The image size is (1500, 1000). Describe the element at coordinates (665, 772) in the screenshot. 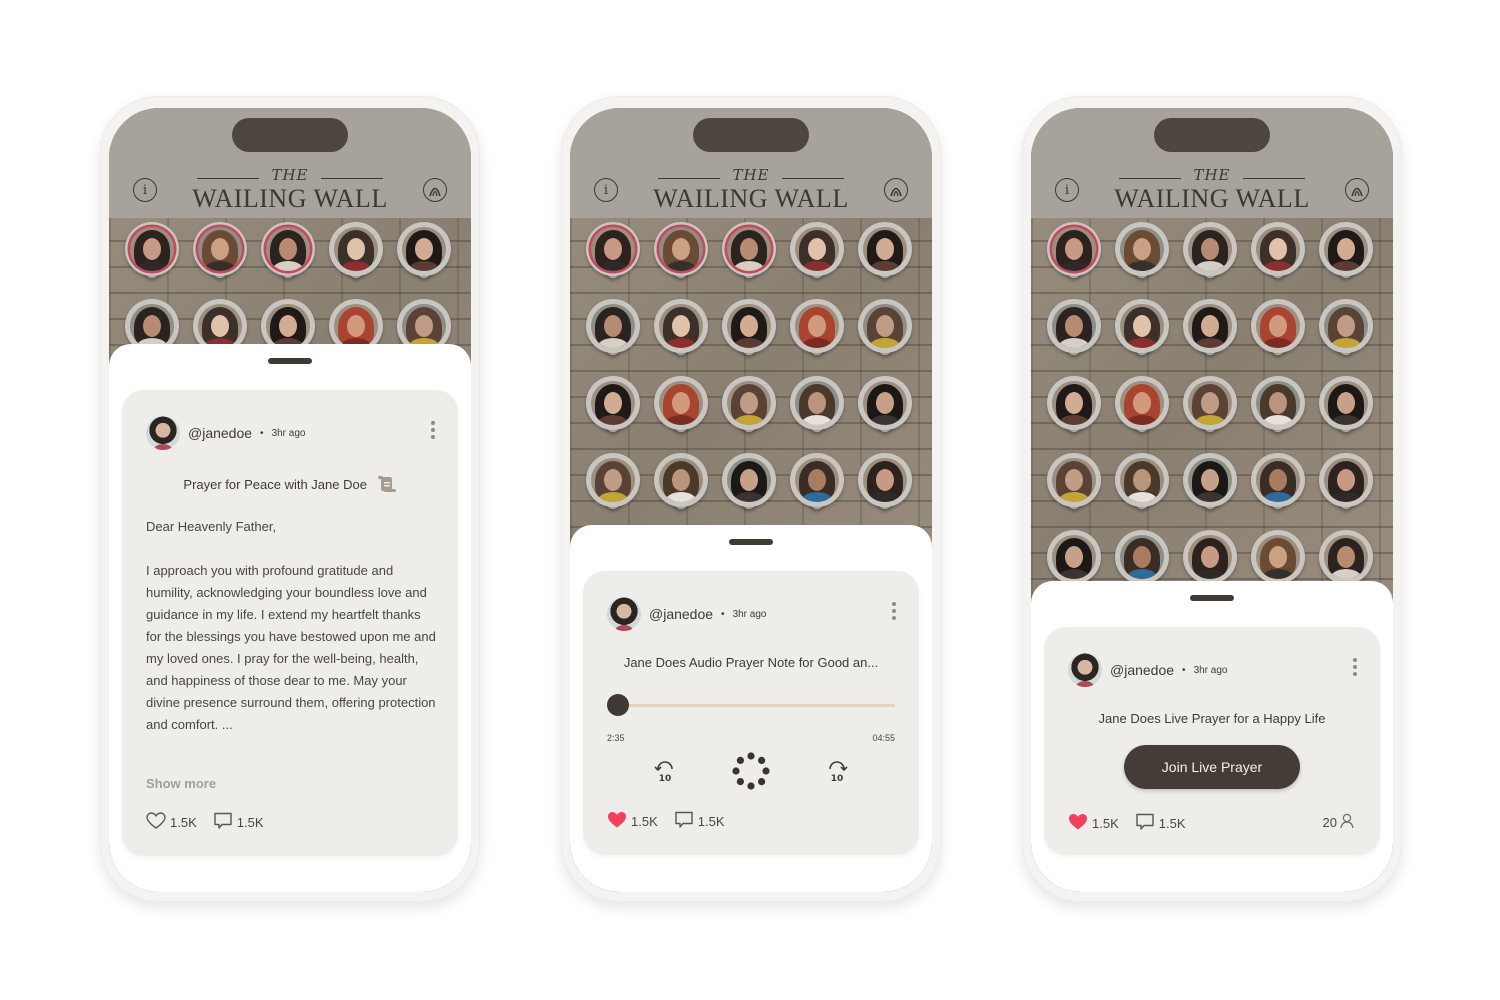

I see `rewind-10-button: 10` at that location.